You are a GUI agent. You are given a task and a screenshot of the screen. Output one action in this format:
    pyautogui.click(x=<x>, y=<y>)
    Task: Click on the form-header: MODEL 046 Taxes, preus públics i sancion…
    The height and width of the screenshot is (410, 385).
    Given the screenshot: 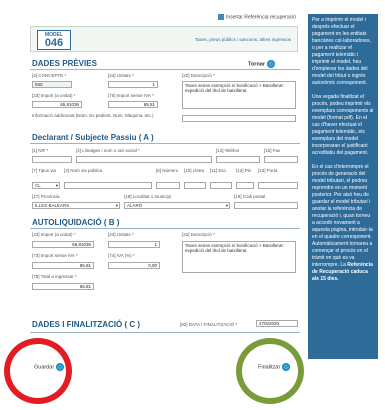 What is the action you would take?
    pyautogui.click(x=164, y=39)
    